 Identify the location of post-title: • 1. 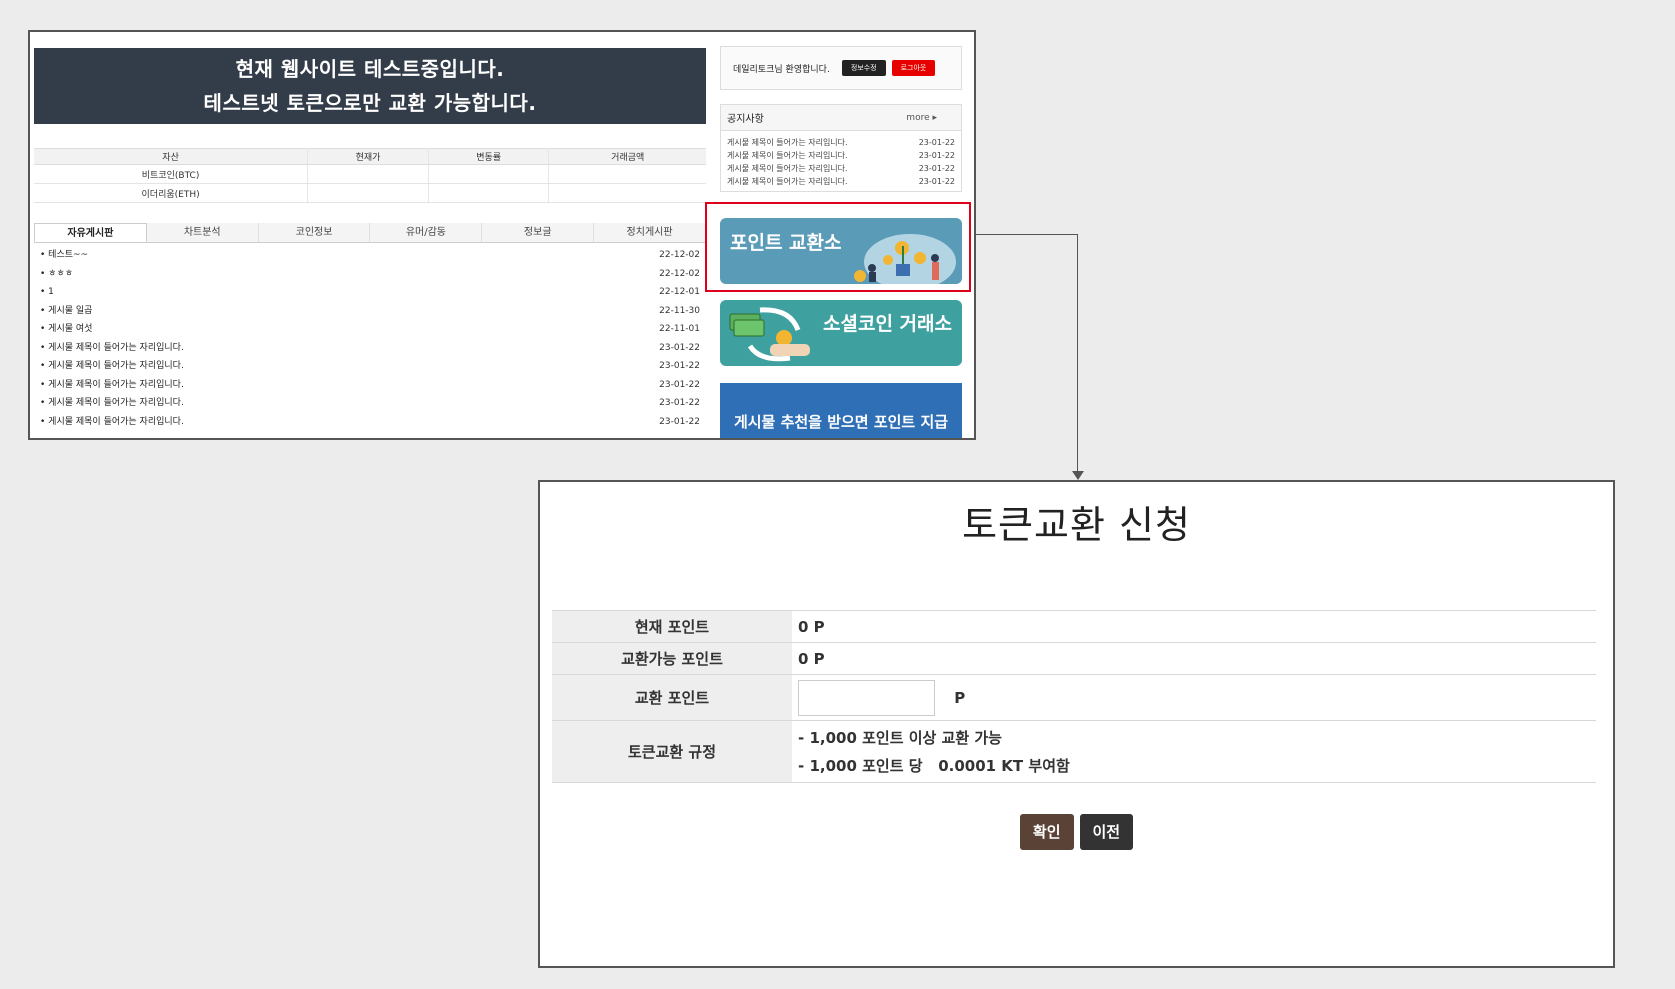
(47, 292).